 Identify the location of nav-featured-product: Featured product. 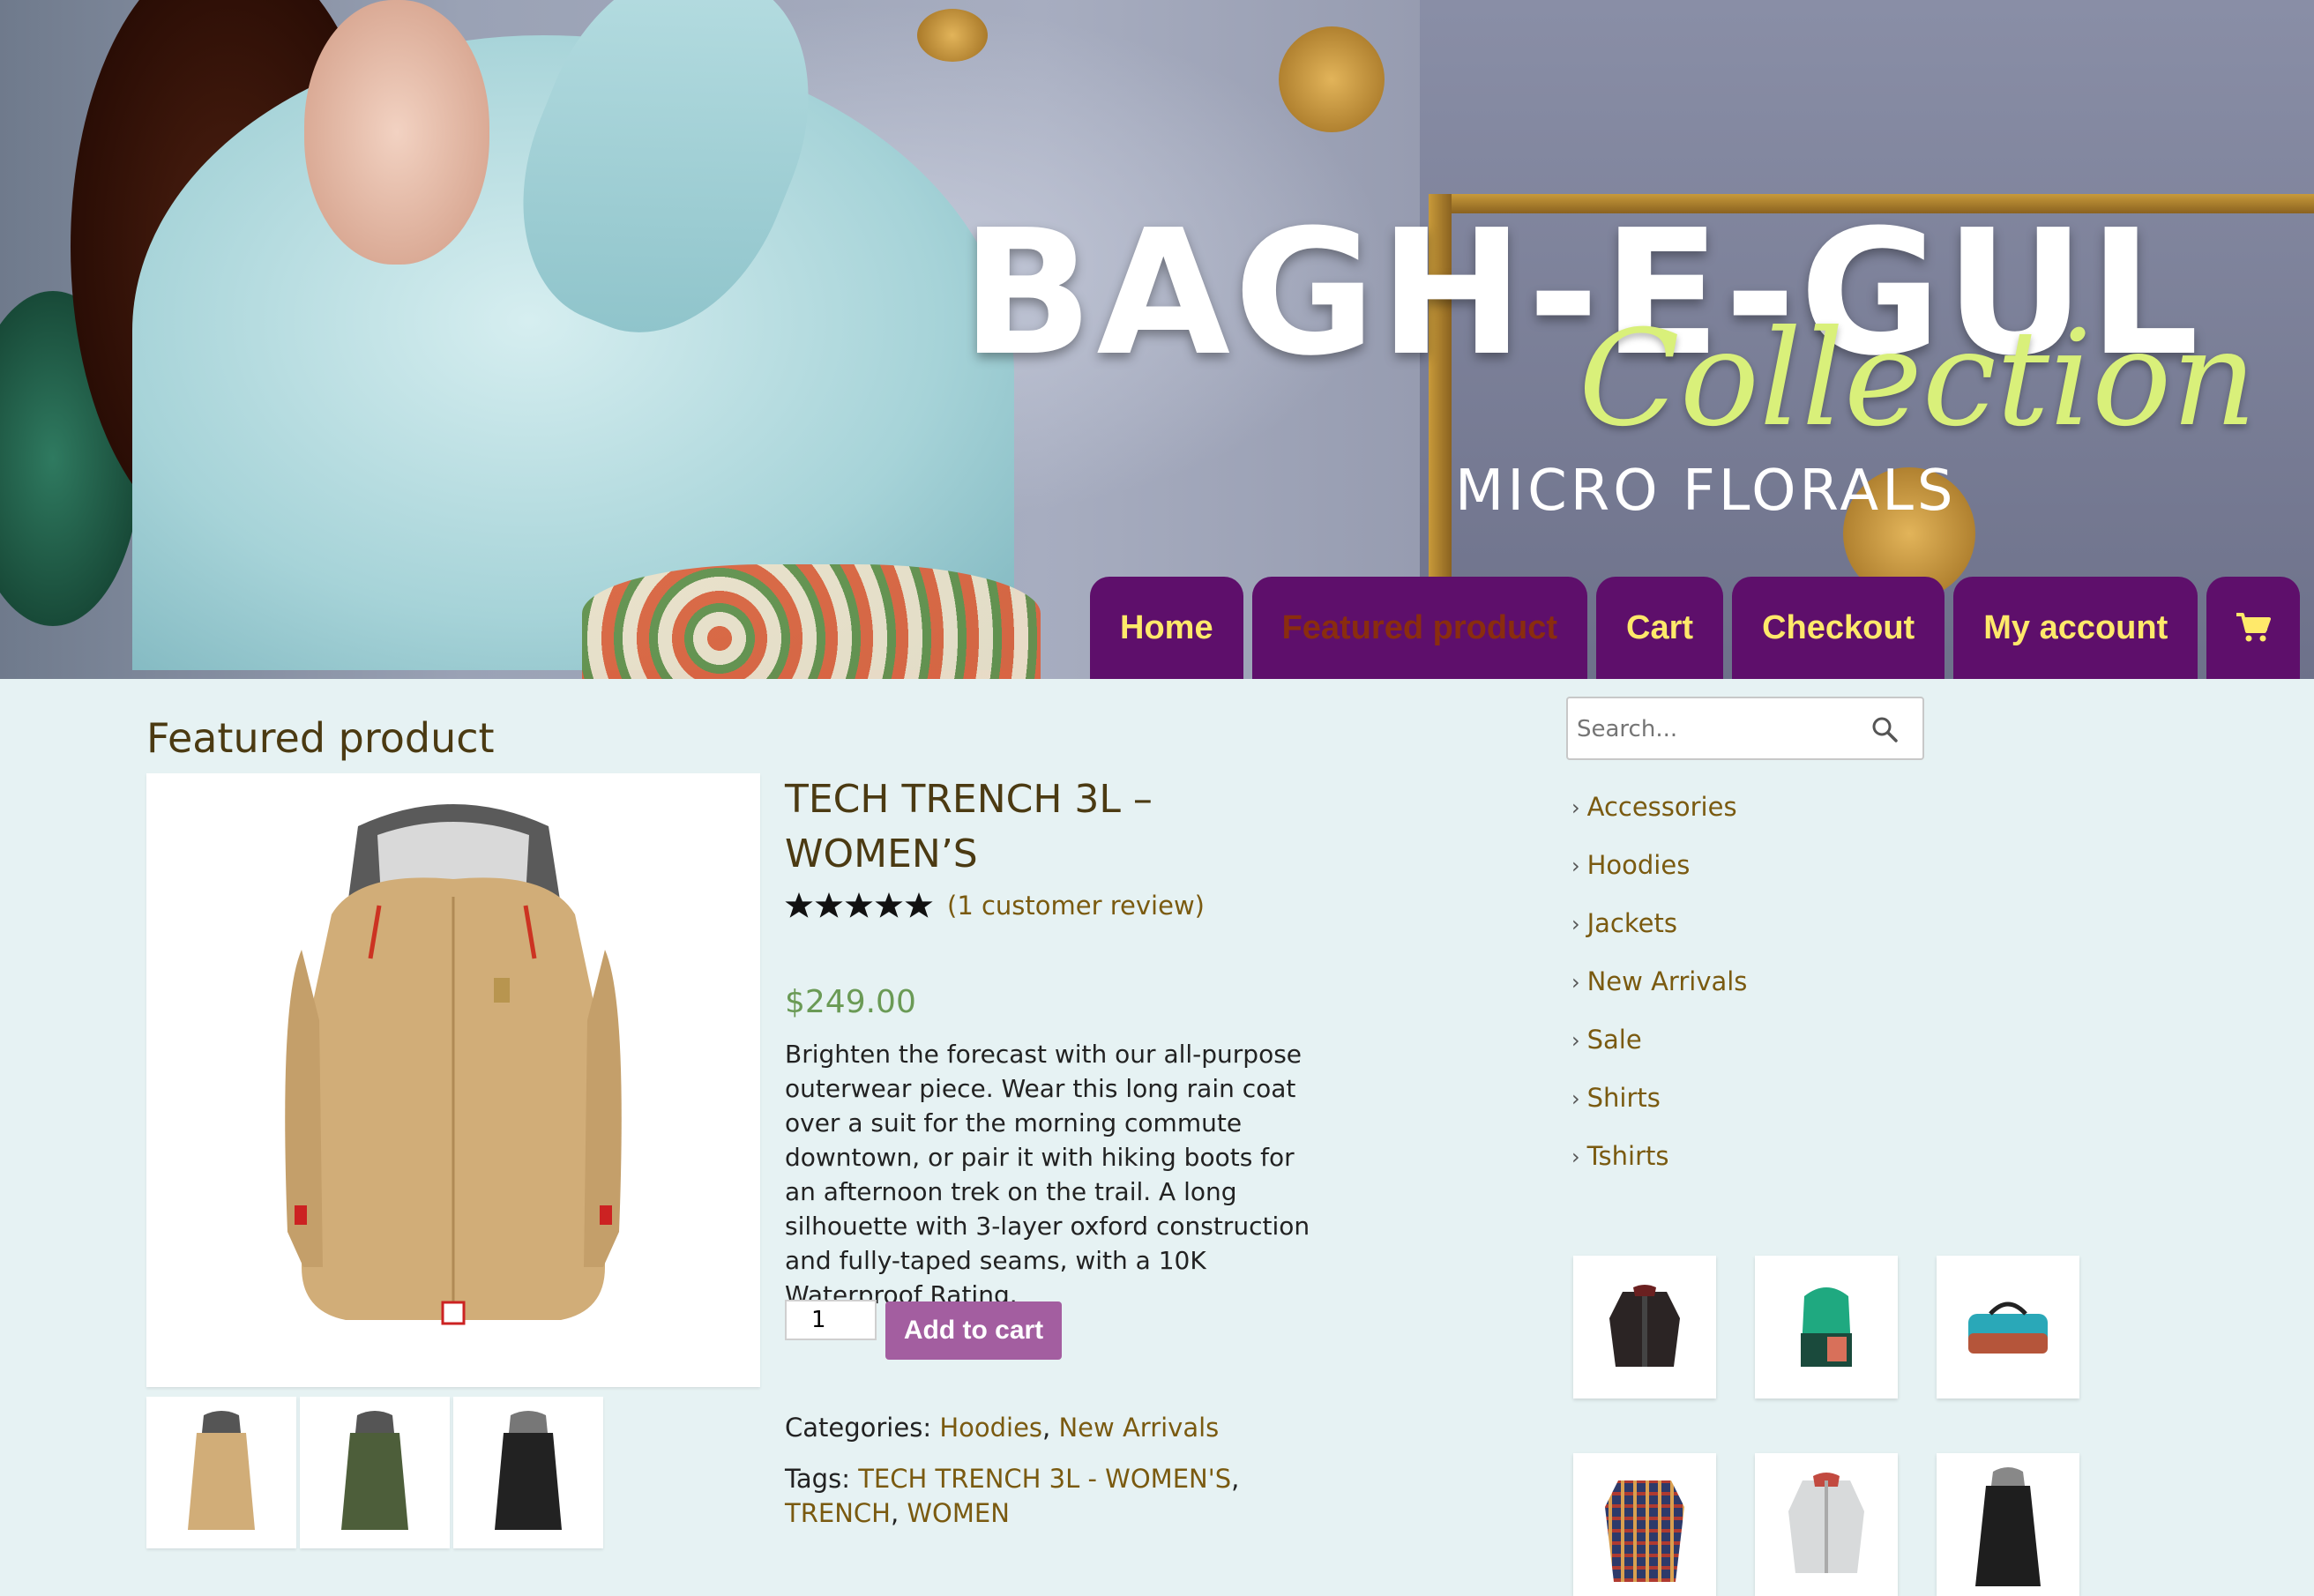
(1419, 628).